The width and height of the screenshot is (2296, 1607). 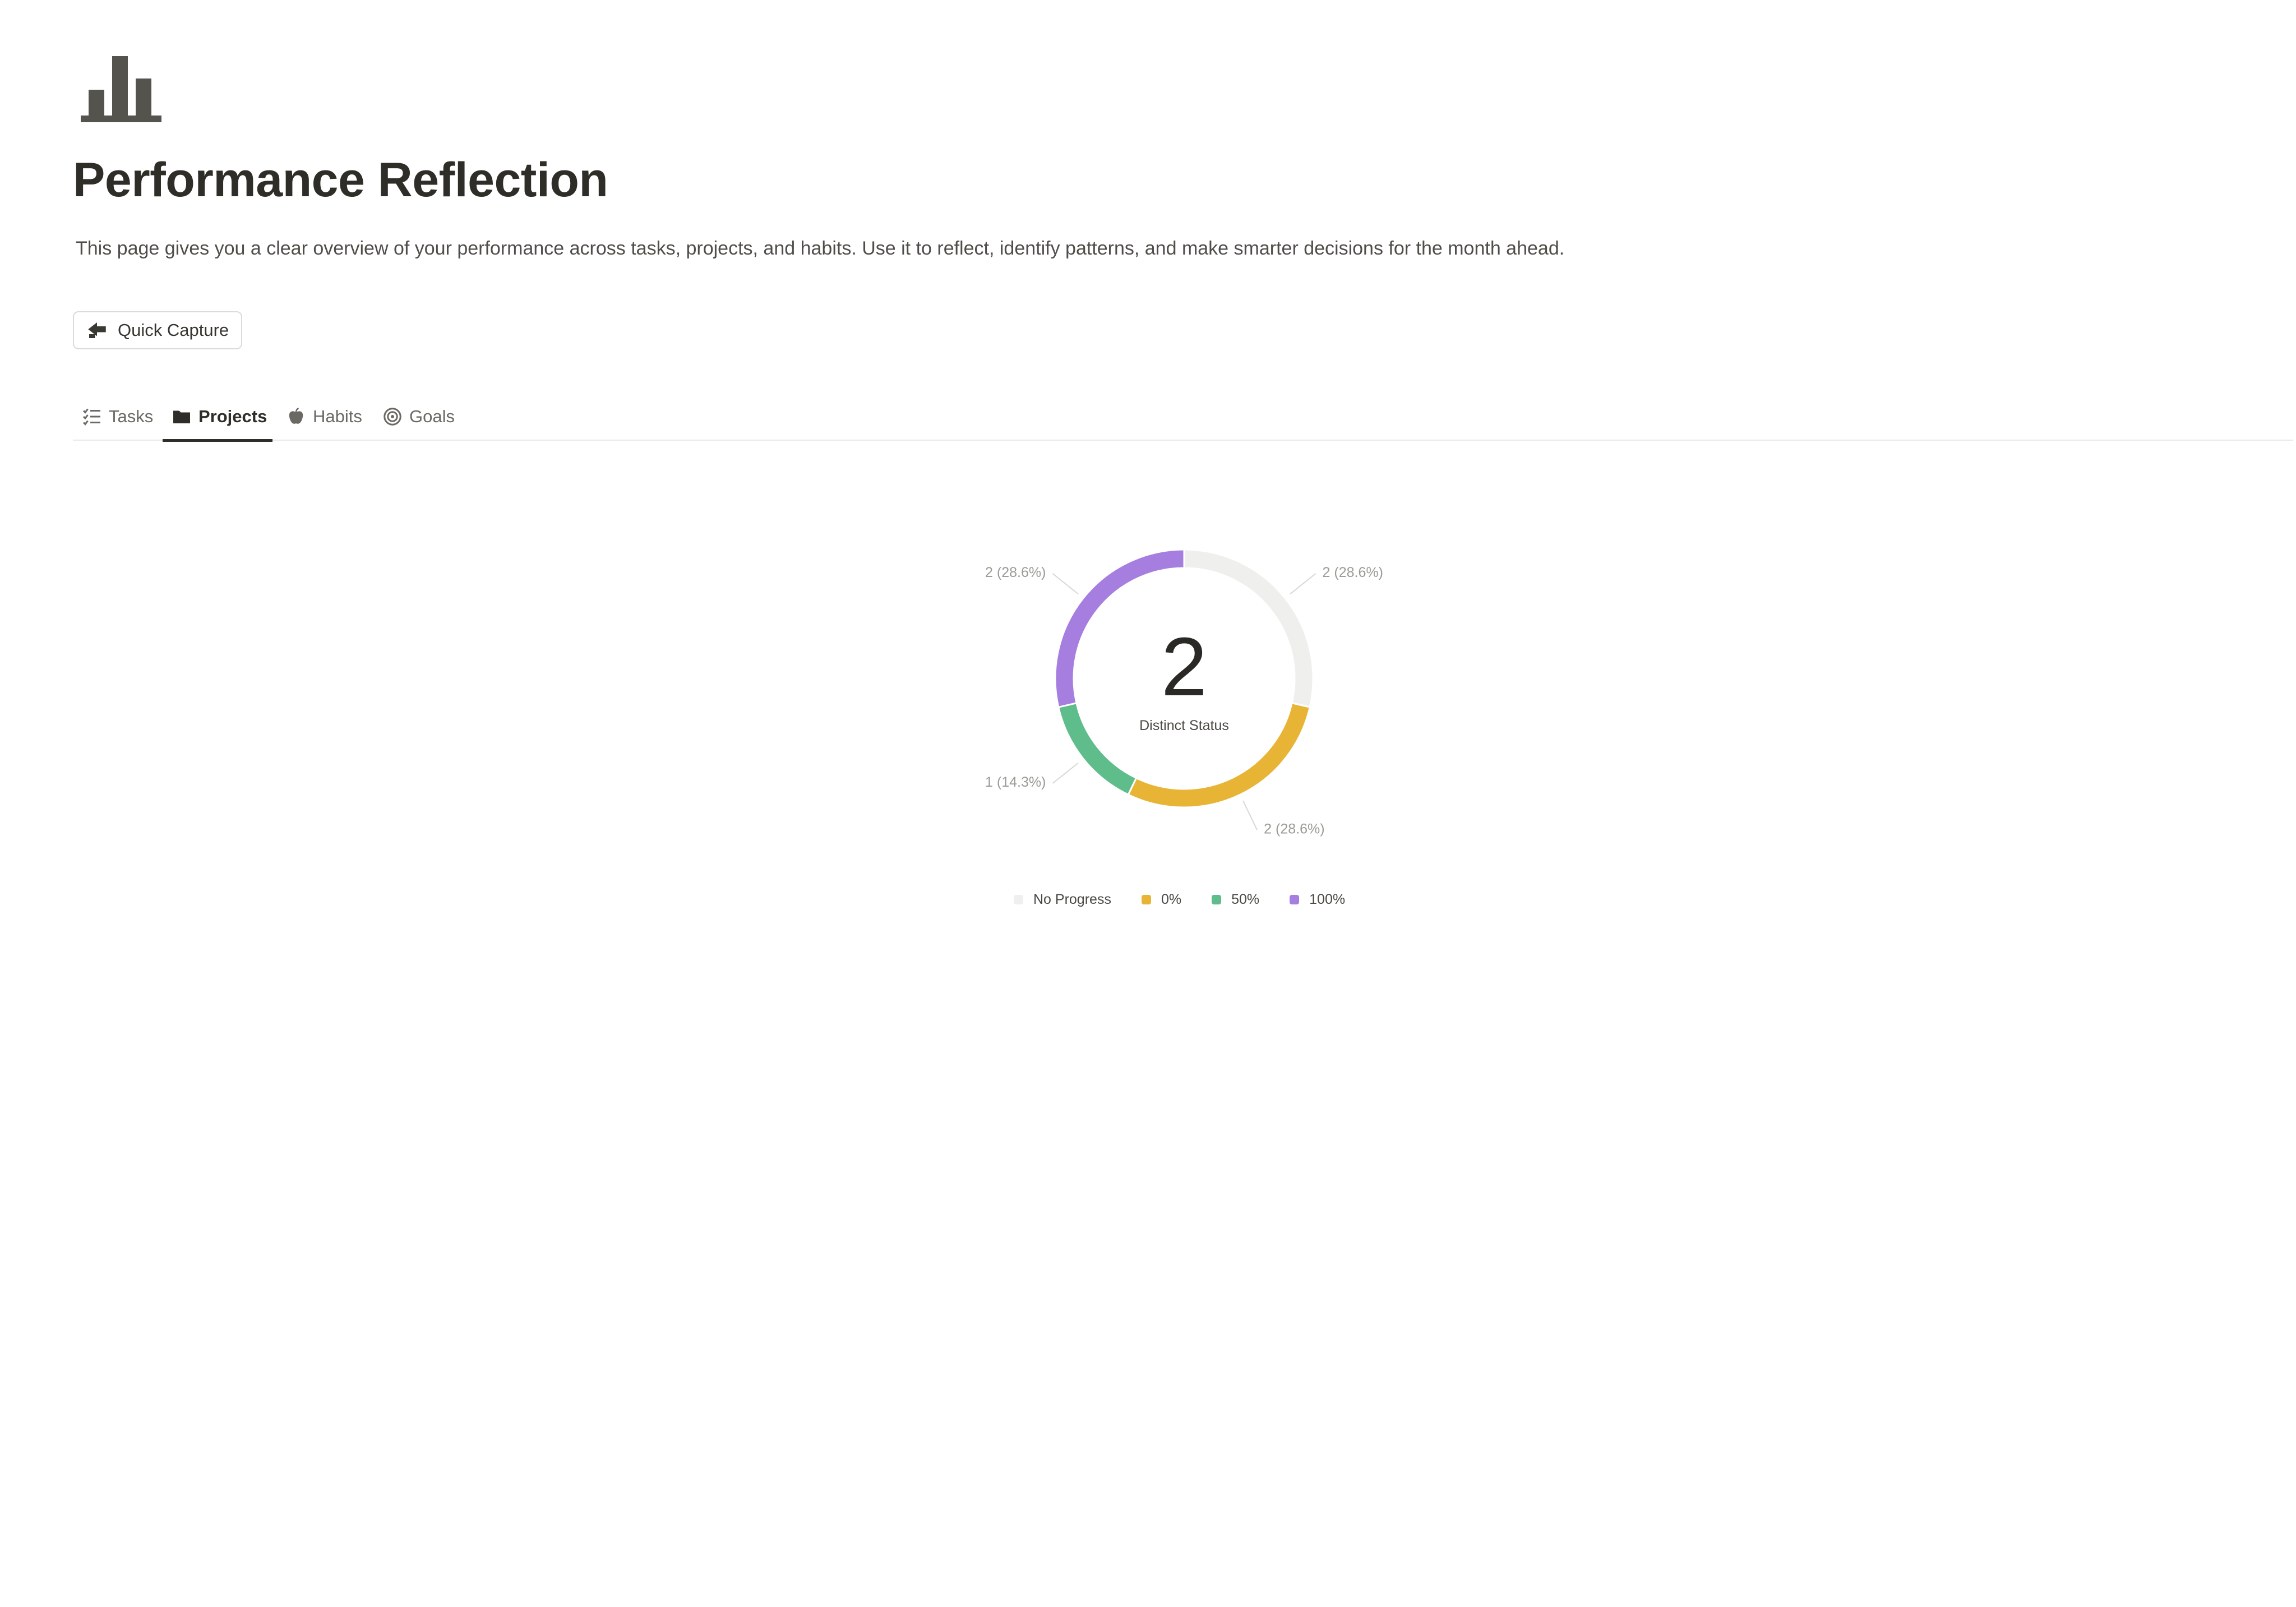 What do you see at coordinates (1015, 782) in the screenshot?
I see `slice-label-2: 1 (14.3%)` at bounding box center [1015, 782].